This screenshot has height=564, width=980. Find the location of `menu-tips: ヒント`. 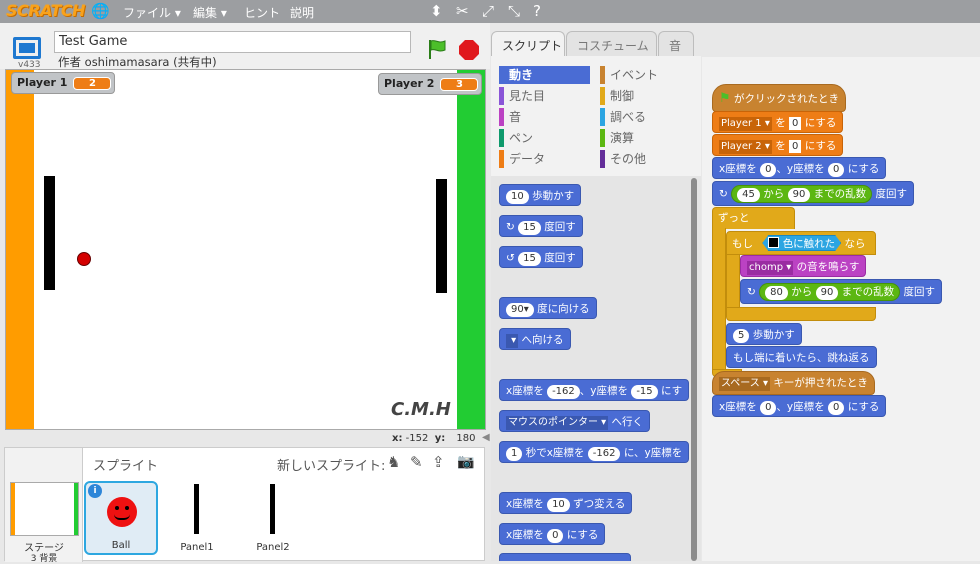

menu-tips: ヒント is located at coordinates (262, 12).